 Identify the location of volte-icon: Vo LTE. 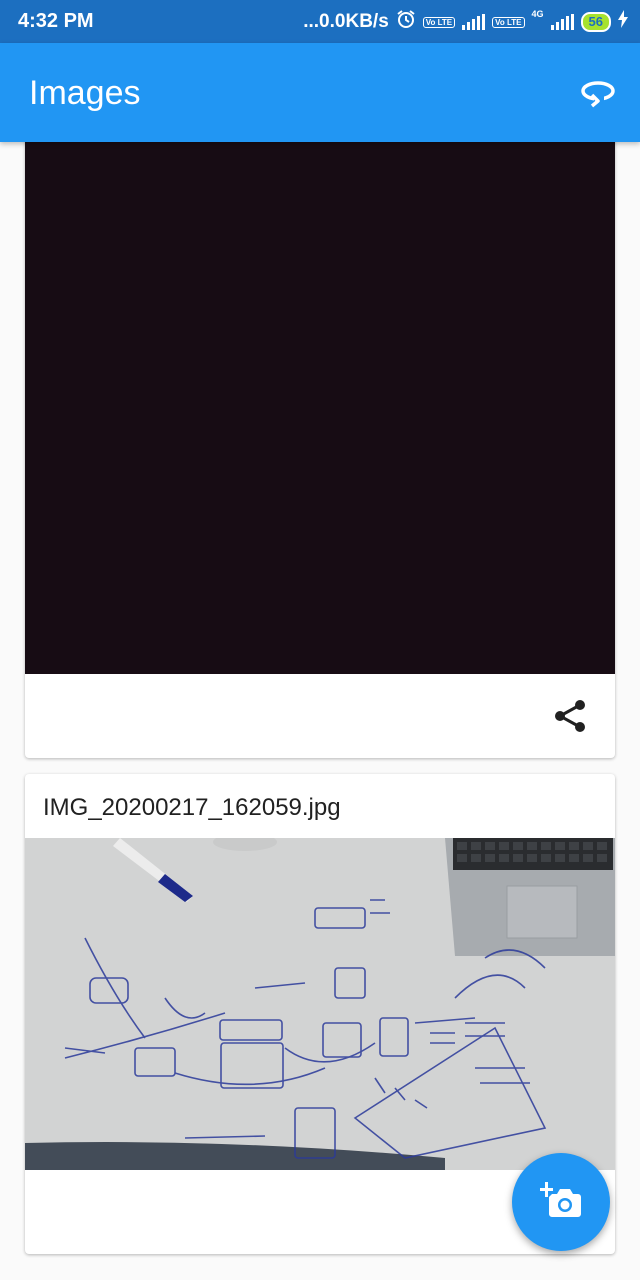
(439, 22).